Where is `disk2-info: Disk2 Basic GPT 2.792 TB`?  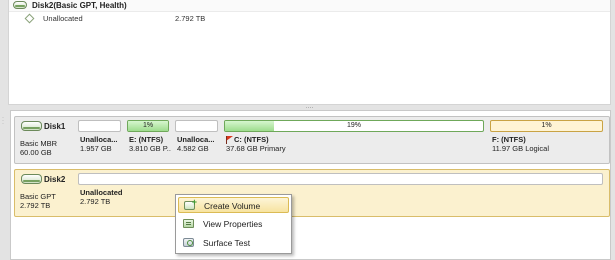
disk2-info: Disk2 Basic GPT 2.792 TB is located at coordinates (50, 193).